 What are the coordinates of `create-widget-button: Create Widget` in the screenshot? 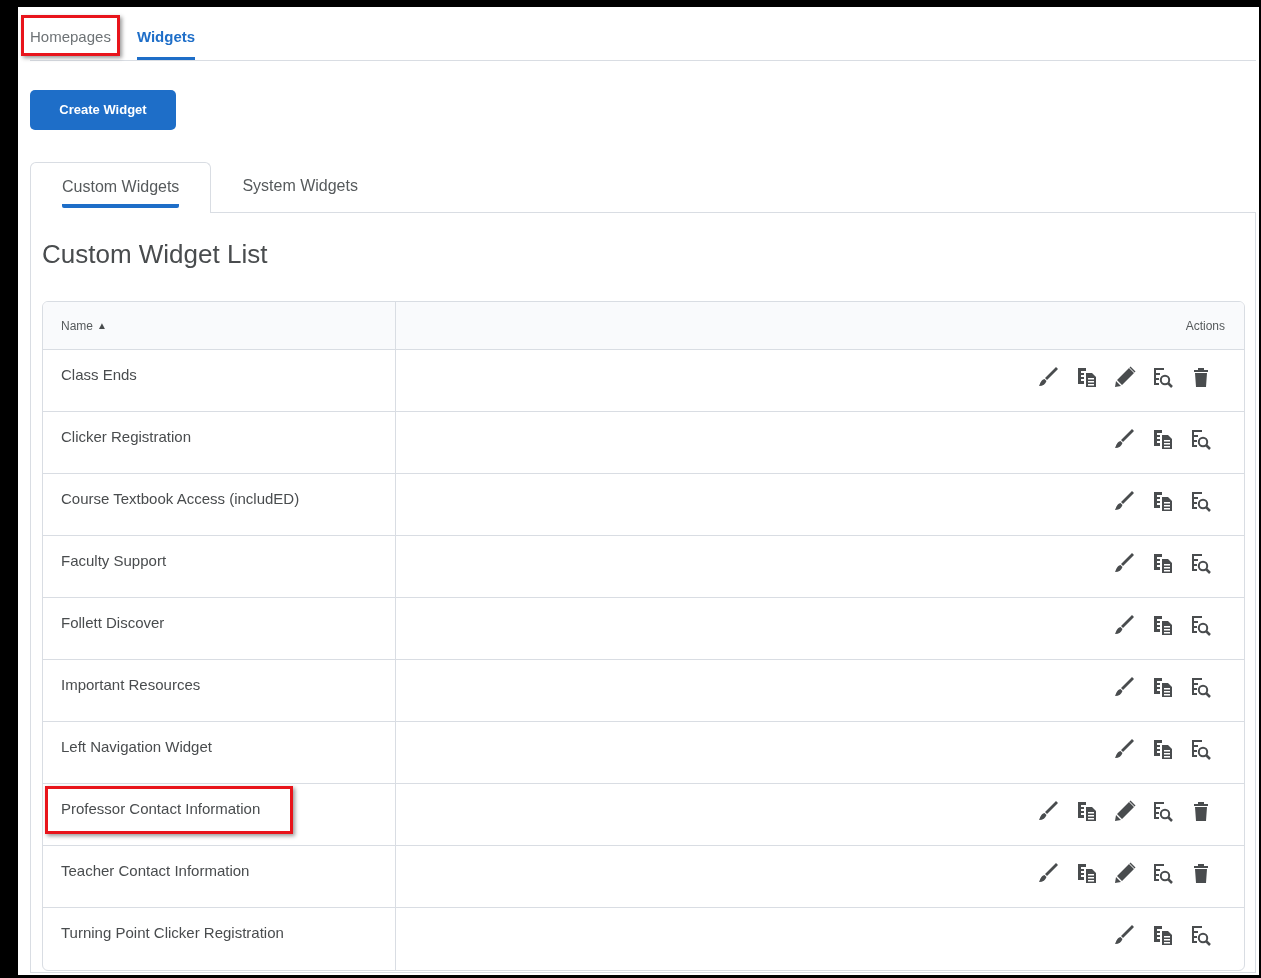 It's located at (103, 110).